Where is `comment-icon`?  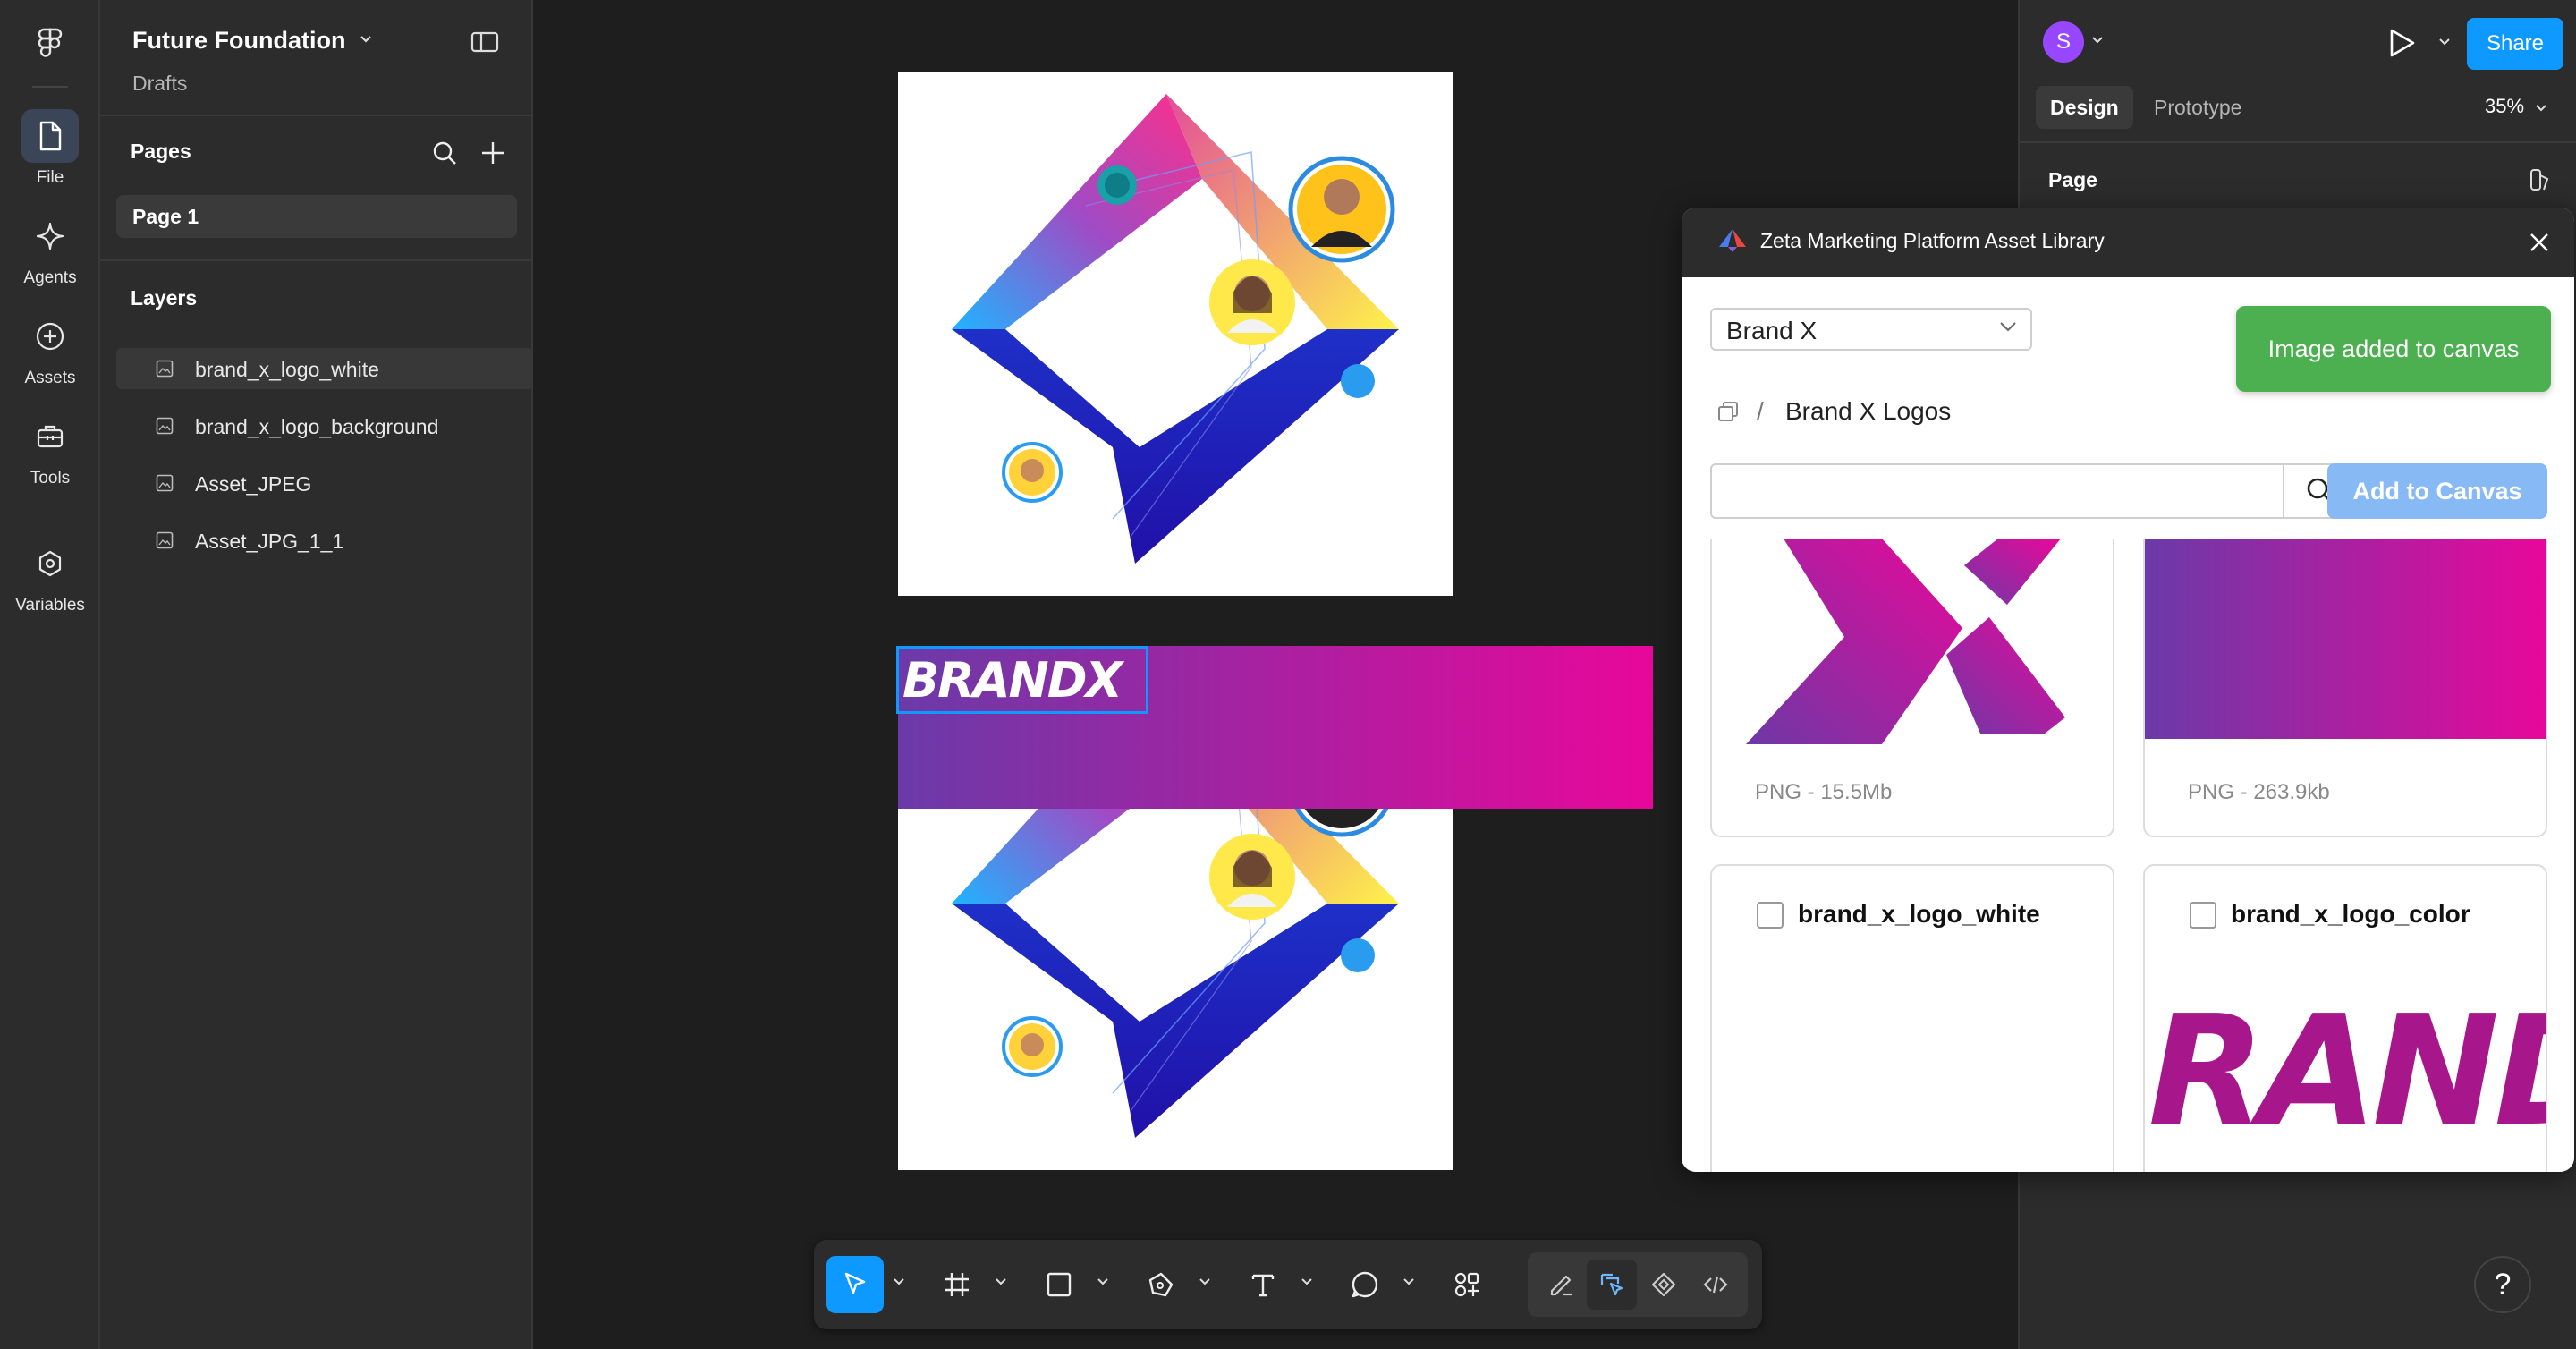 comment-icon is located at coordinates (1365, 1284).